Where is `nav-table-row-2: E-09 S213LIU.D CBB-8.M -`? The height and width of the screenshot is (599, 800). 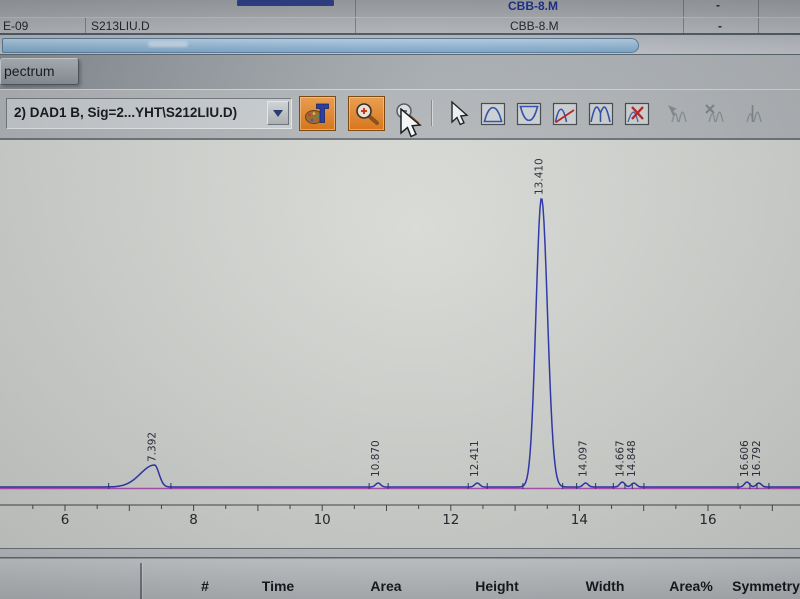 nav-table-row-2: E-09 S213LIU.D CBB-8.M - is located at coordinates (400, 26).